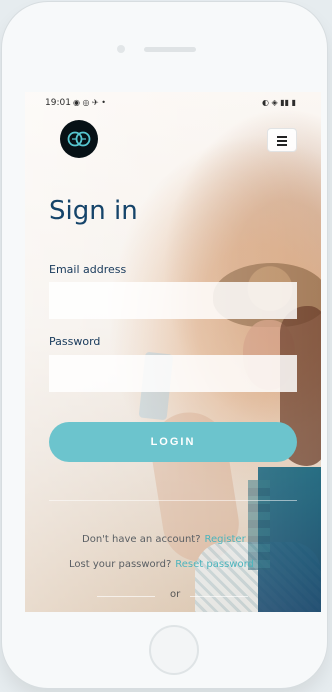  What do you see at coordinates (279, 102) in the screenshot?
I see `status-signal-icons: ◐ ◈ ▮▮ ▮` at bounding box center [279, 102].